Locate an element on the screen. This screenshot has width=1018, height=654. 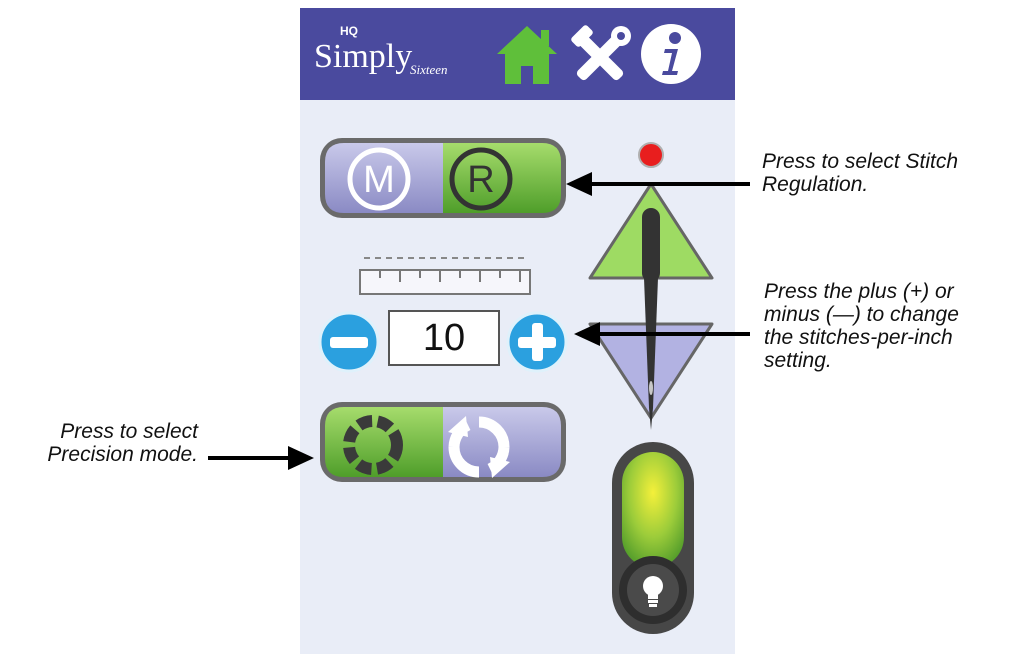
callout-line: Press the plus (+) or is located at coordinates (859, 291).